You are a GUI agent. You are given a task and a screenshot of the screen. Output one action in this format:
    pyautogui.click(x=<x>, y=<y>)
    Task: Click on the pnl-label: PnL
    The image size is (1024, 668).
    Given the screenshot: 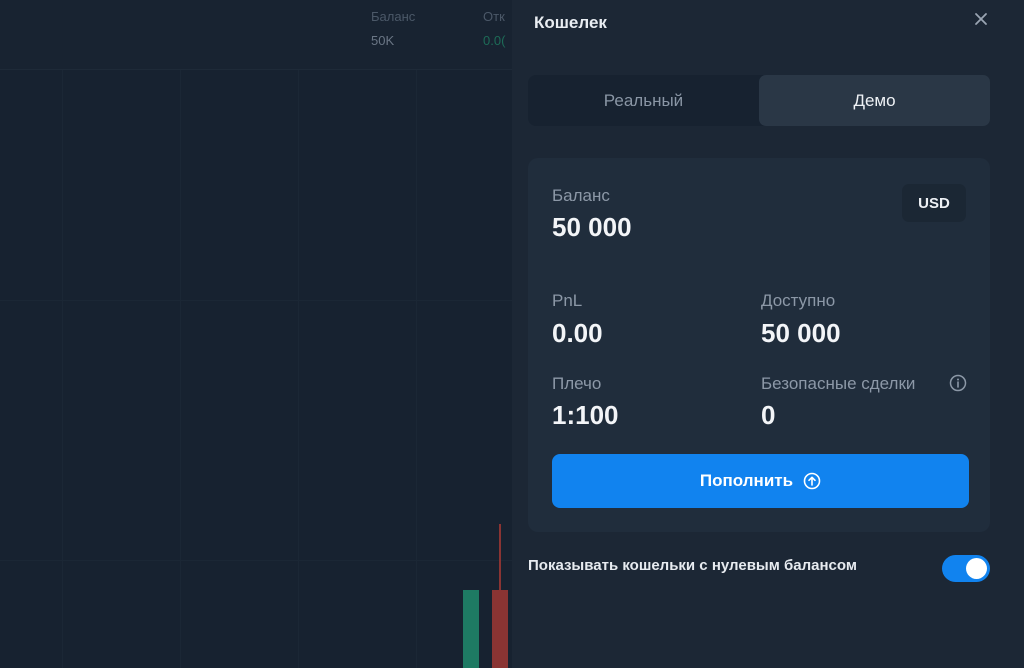 What is the action you would take?
    pyautogui.click(x=567, y=300)
    